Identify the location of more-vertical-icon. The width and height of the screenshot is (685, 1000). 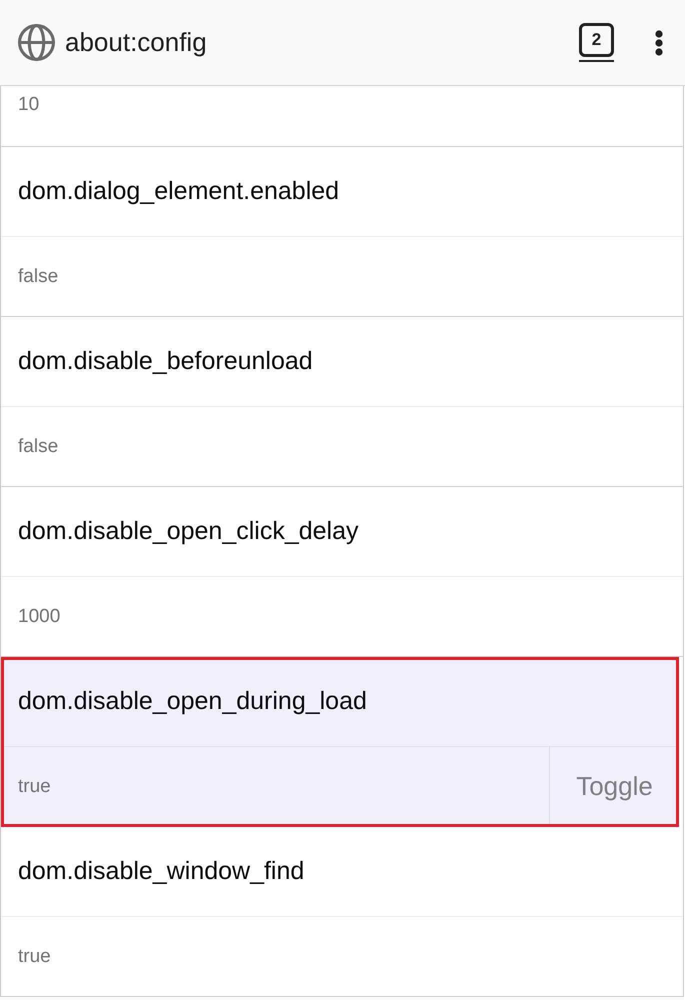
(659, 43).